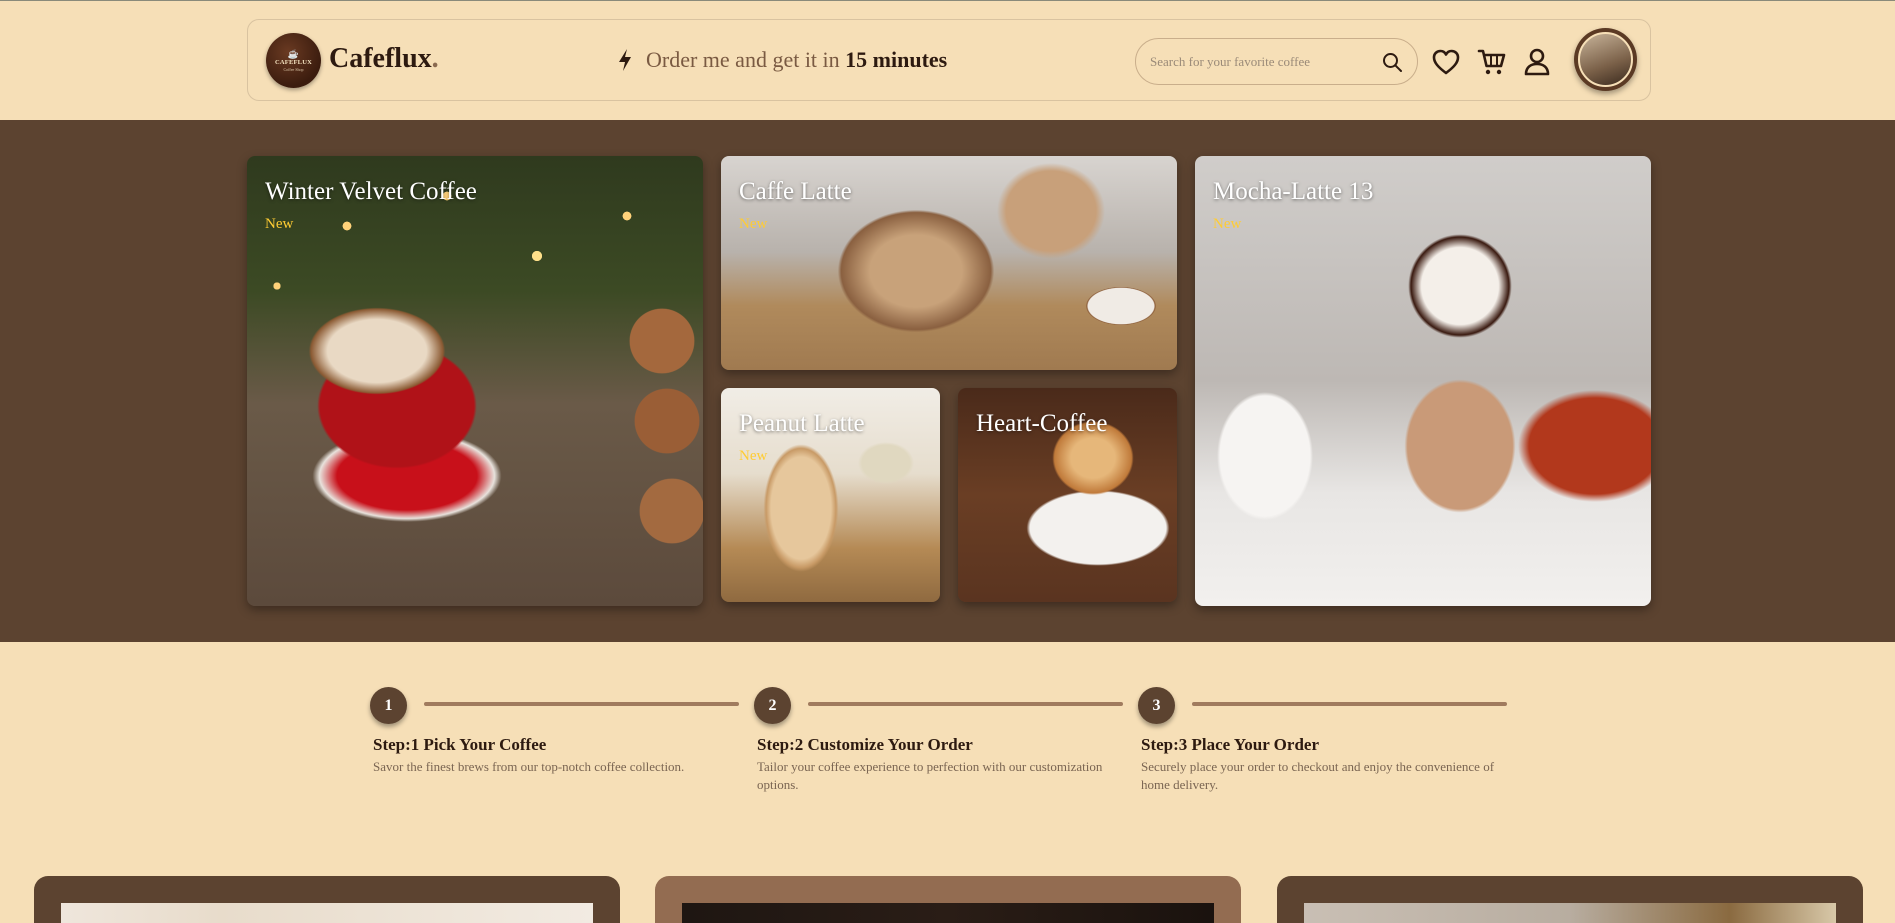  What do you see at coordinates (830, 495) in the screenshot?
I see `featured-card-peanut-latte: Peanut Latte New` at bounding box center [830, 495].